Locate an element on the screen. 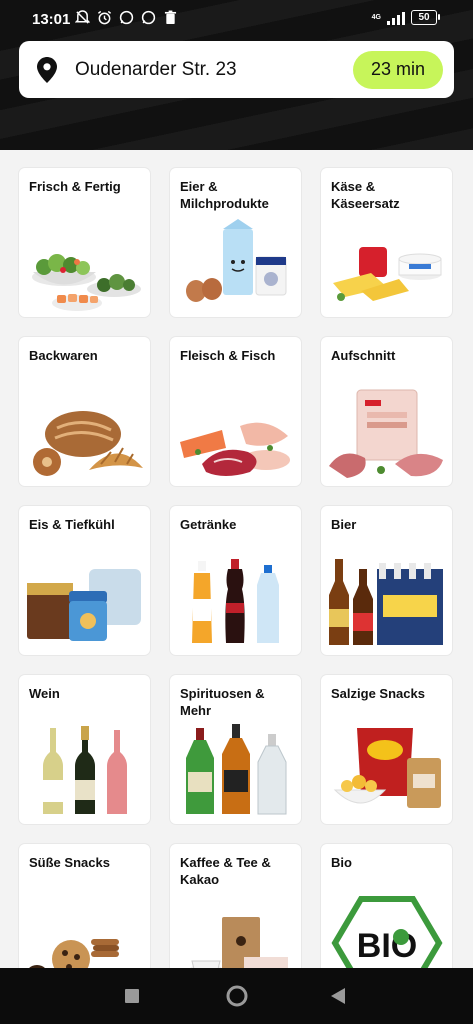 The width and height of the screenshot is (473, 1024). eggs-milk-icon is located at coordinates (236, 260).